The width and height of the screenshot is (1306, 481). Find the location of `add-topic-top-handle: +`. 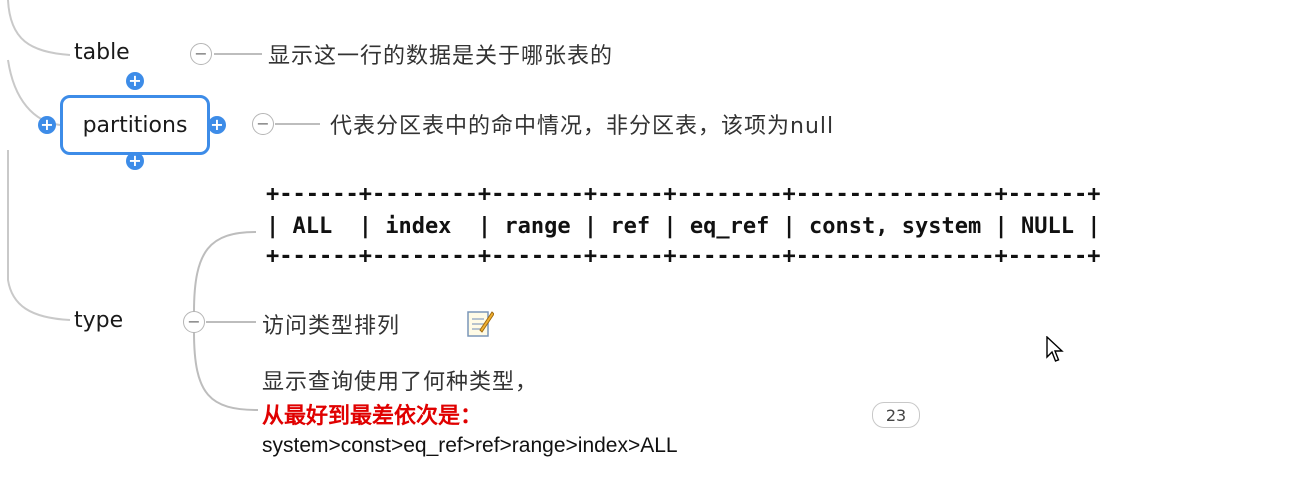

add-topic-top-handle: + is located at coordinates (135, 81).